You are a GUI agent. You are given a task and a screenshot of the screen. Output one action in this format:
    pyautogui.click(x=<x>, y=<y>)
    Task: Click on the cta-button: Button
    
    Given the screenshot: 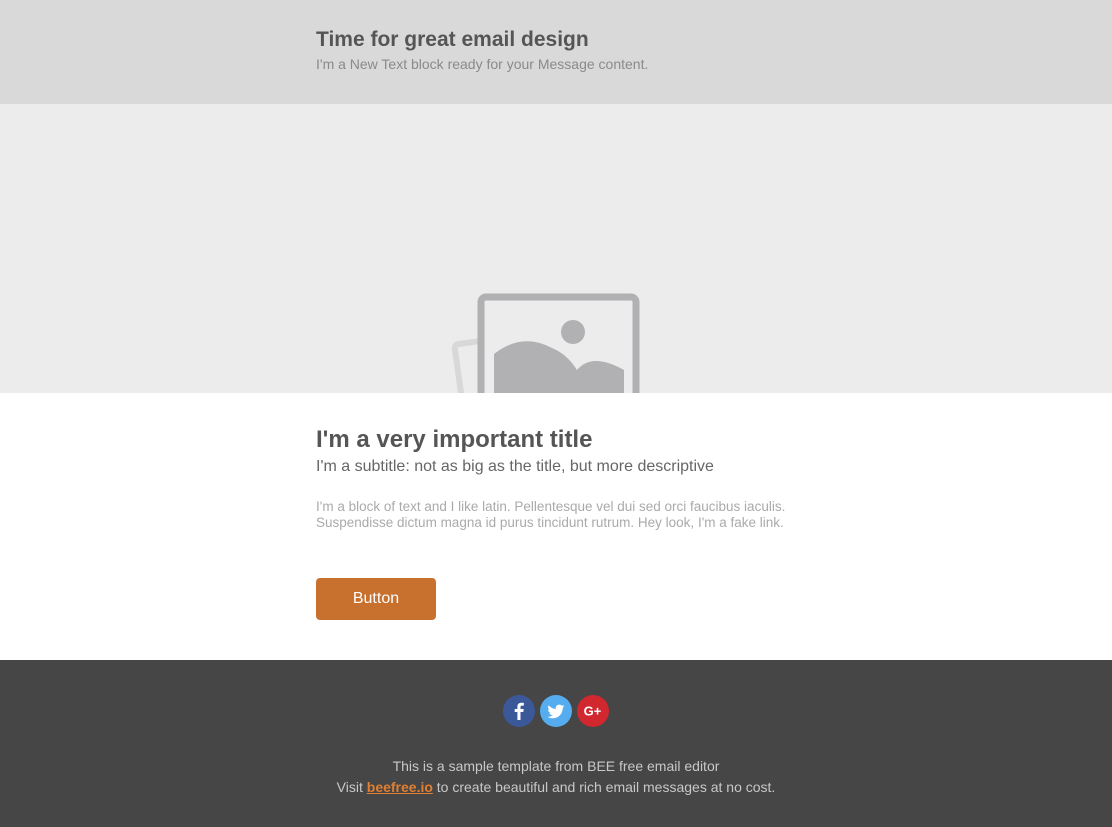 What is the action you would take?
    pyautogui.click(x=376, y=599)
    